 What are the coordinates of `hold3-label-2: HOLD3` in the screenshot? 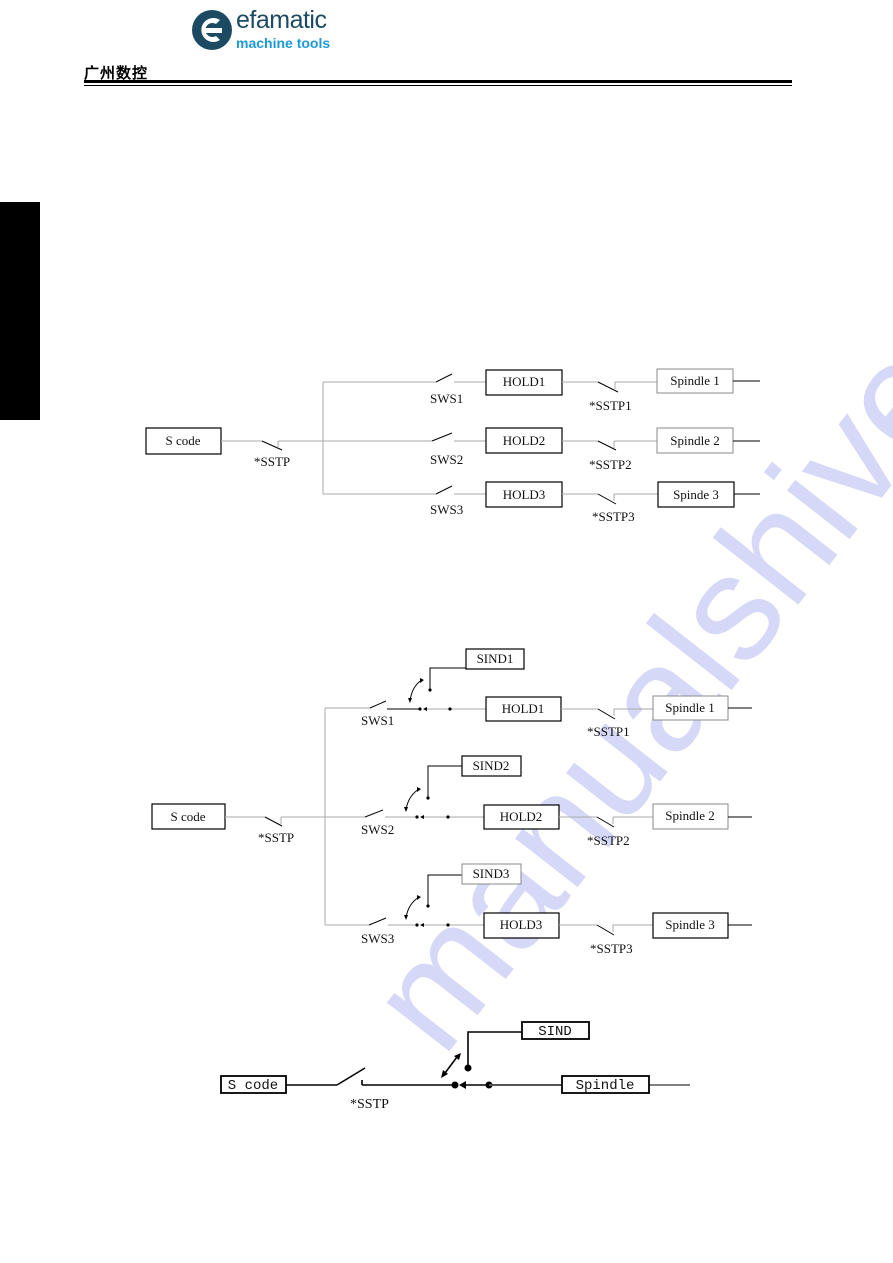 It's located at (521, 924).